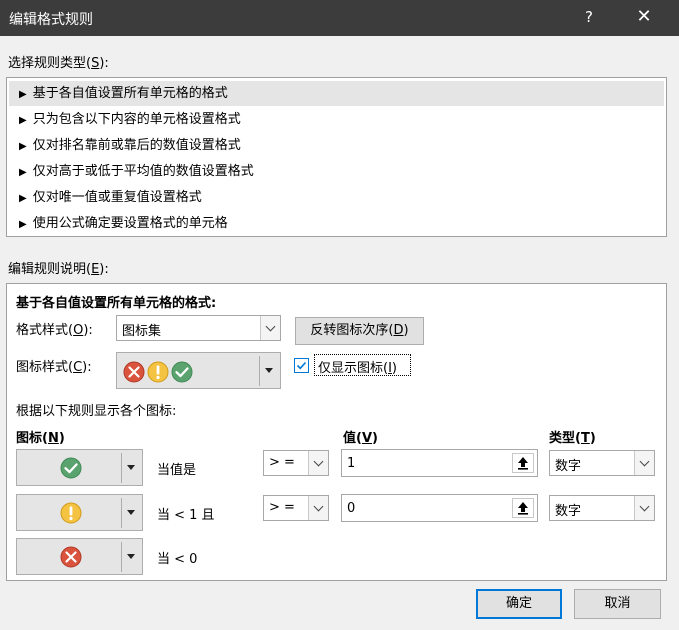 Image resolution: width=679 pixels, height=630 pixels. What do you see at coordinates (602, 508) in the screenshot?
I see `row2-type-select: 数字` at bounding box center [602, 508].